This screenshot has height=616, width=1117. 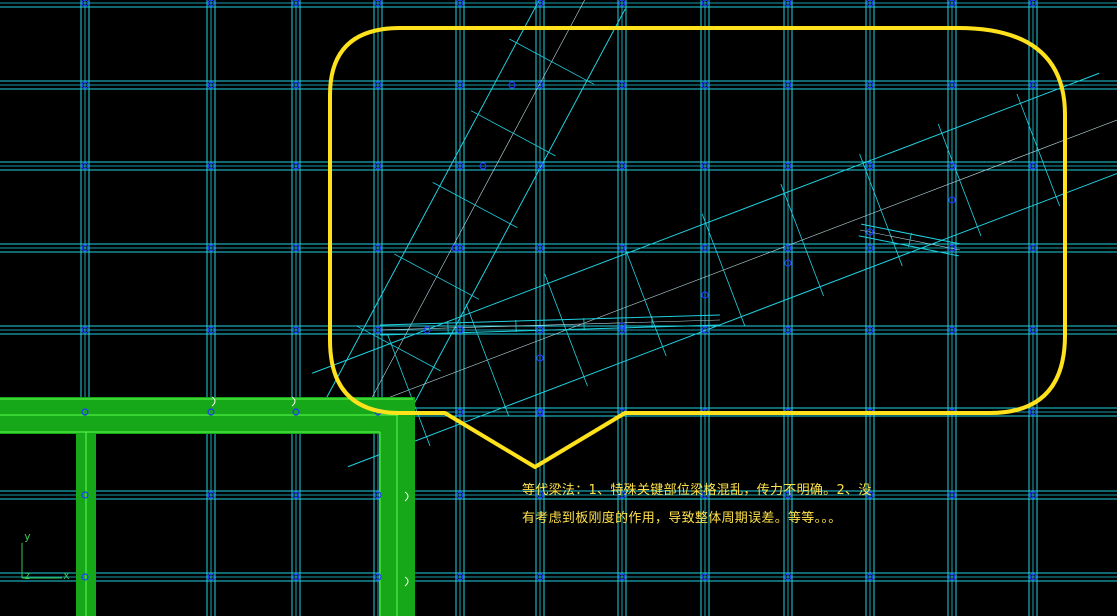 What do you see at coordinates (682, 518) in the screenshot?
I see `callout-note-line2: 有考虑到板刚度的作用，导致整体周期误差。等等。。。` at bounding box center [682, 518].